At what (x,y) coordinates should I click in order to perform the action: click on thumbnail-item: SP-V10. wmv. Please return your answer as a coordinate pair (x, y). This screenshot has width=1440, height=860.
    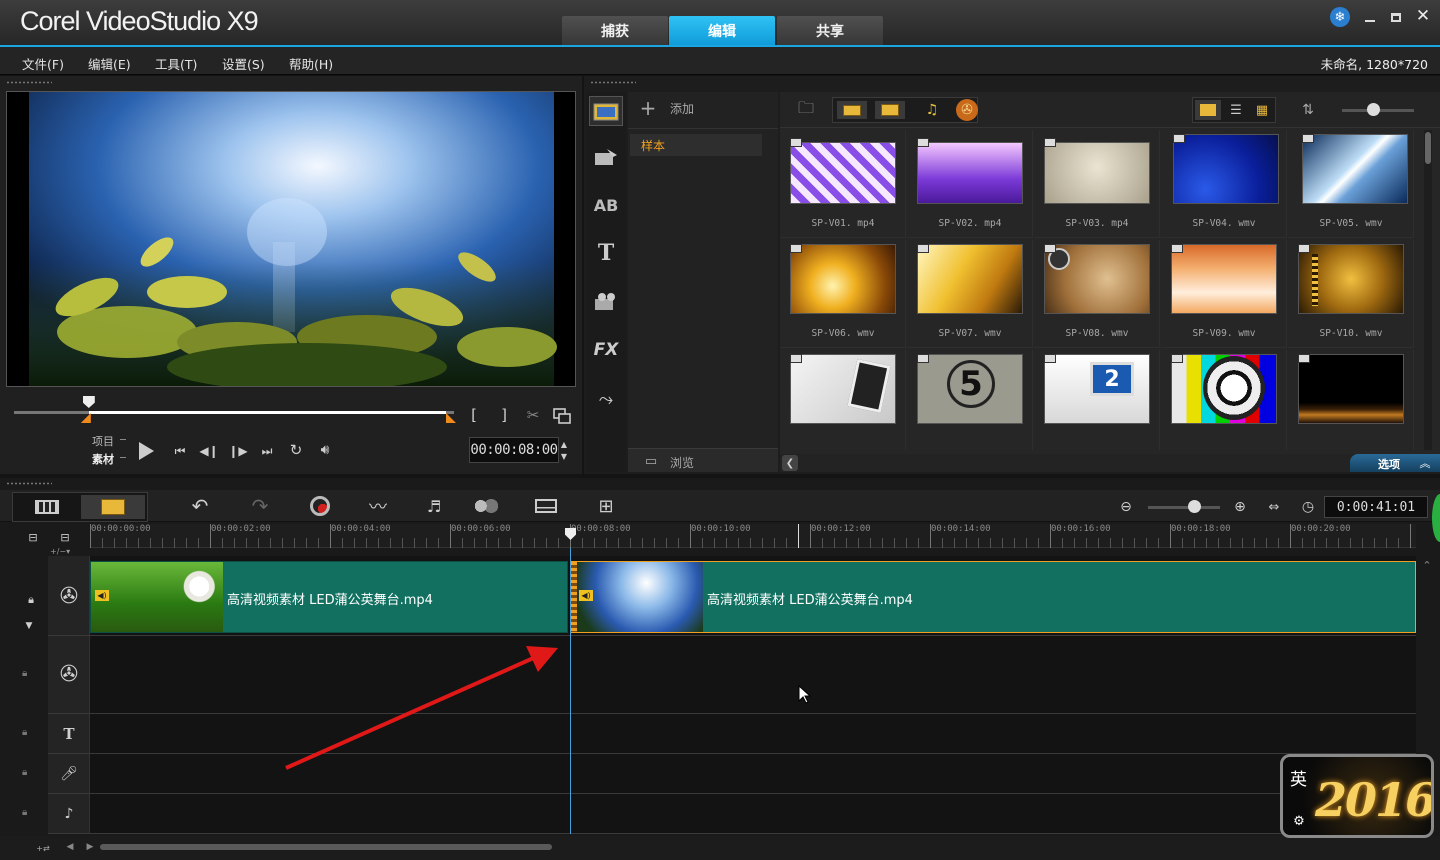
    Looking at the image, I should click on (1351, 294).